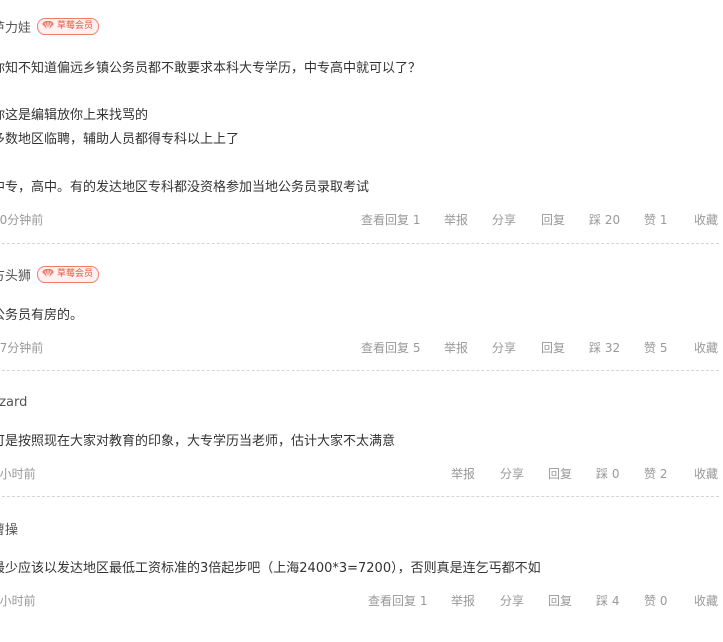  Describe the element at coordinates (74, 115) in the screenshot. I see `comment-text: 你这是编辑放你上来找骂的` at that location.